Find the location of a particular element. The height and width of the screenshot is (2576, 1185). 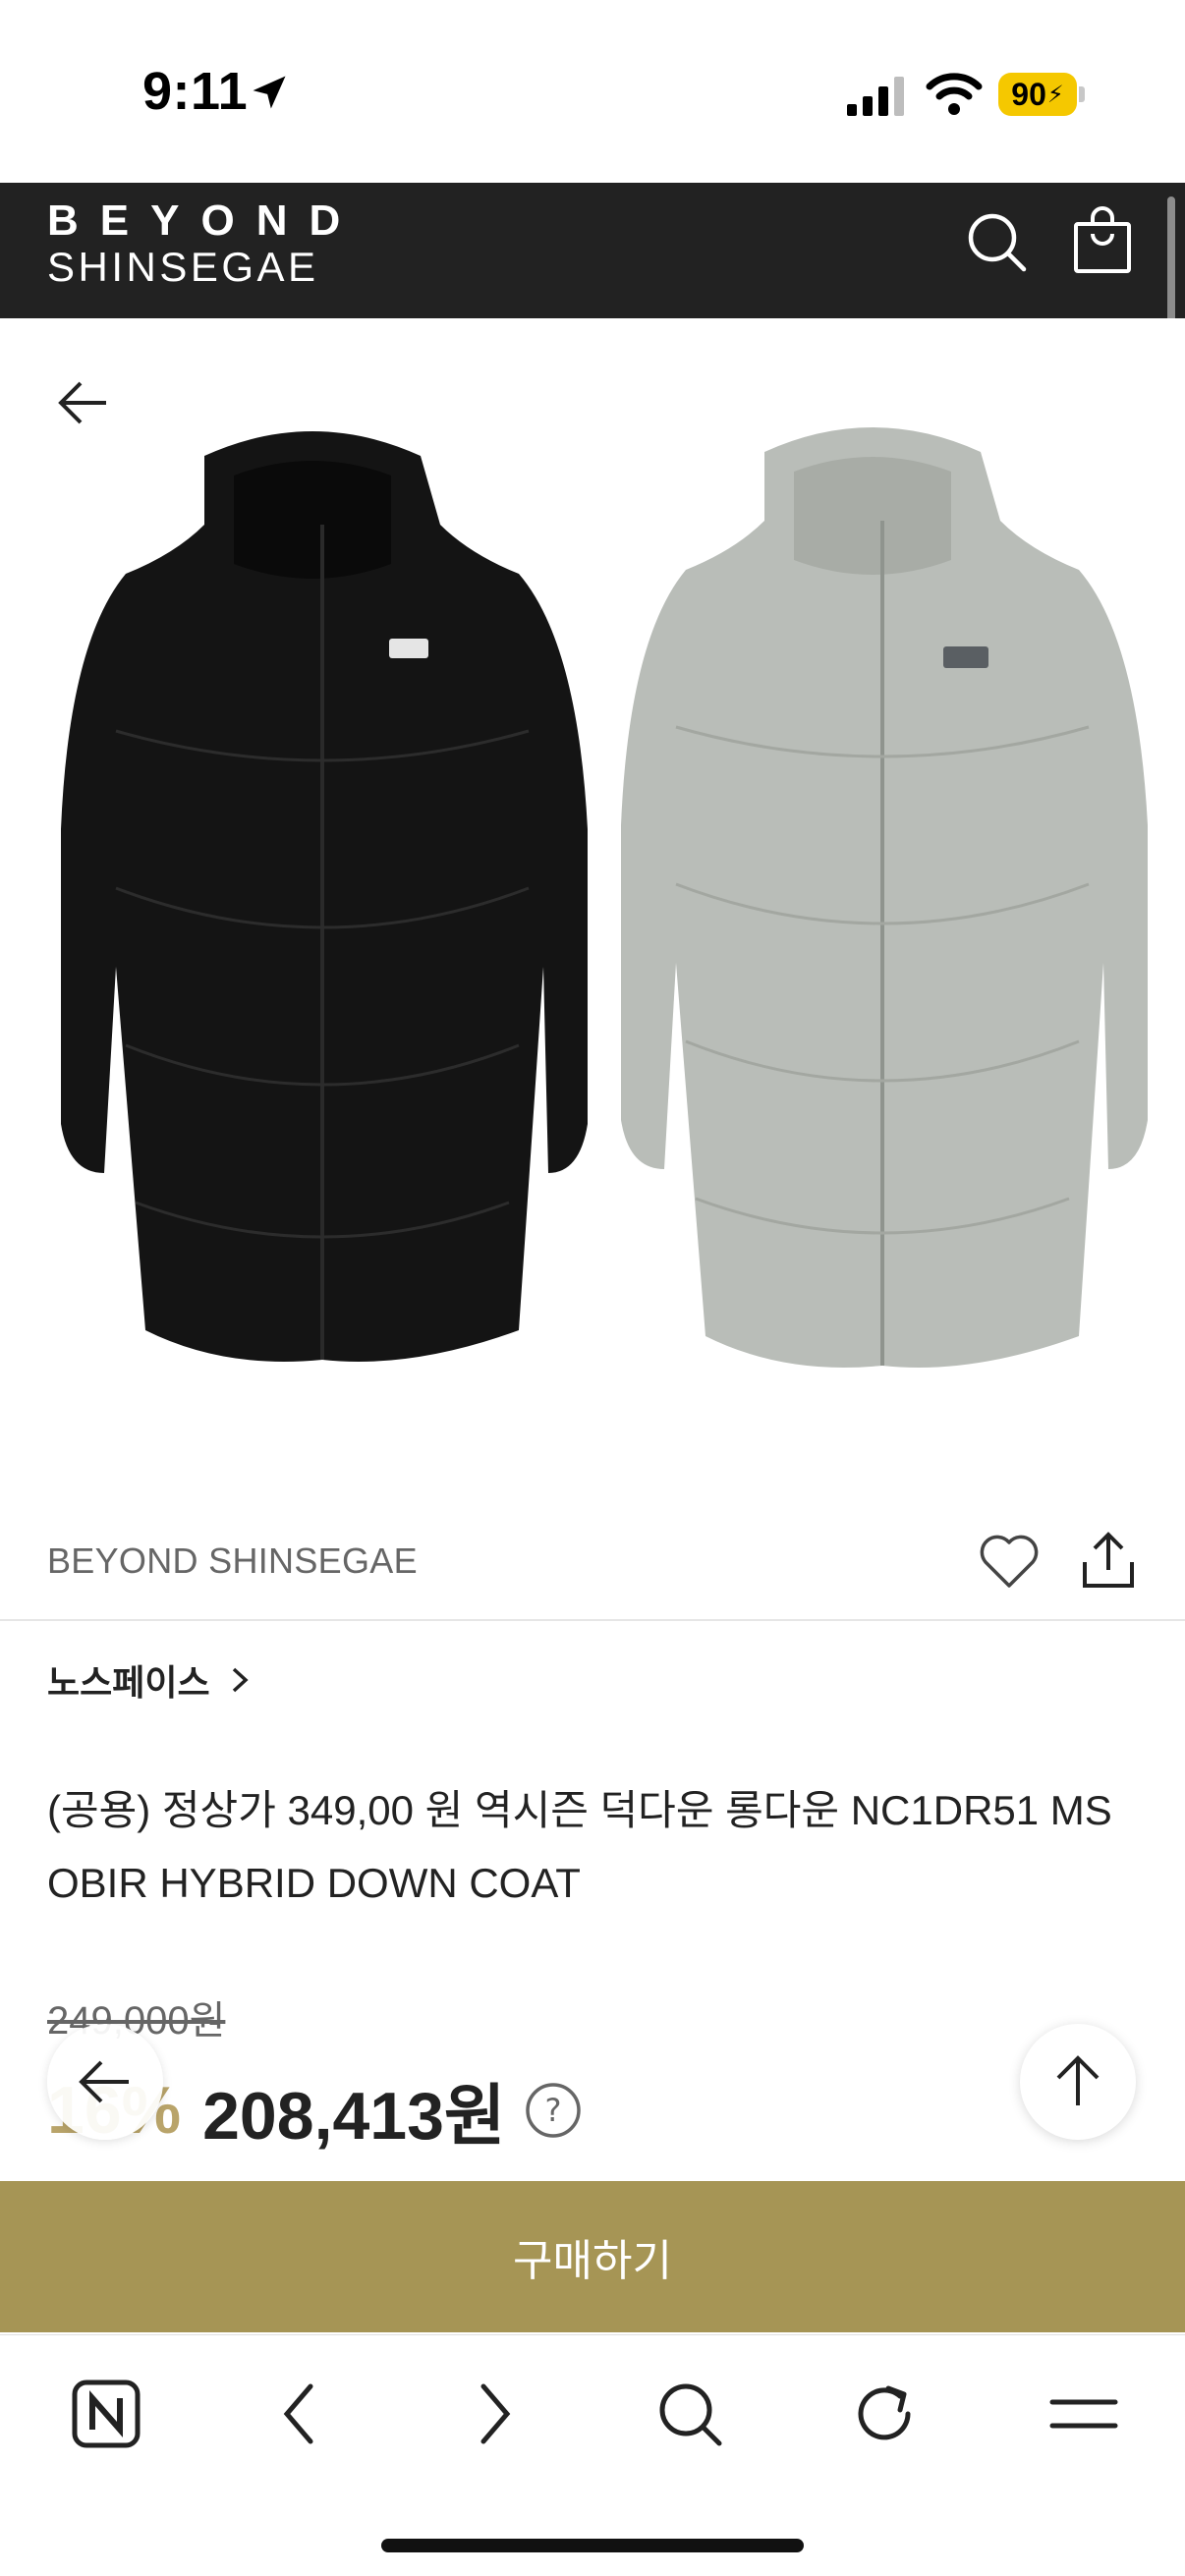

browser-refresh-icon is located at coordinates (885, 2414).